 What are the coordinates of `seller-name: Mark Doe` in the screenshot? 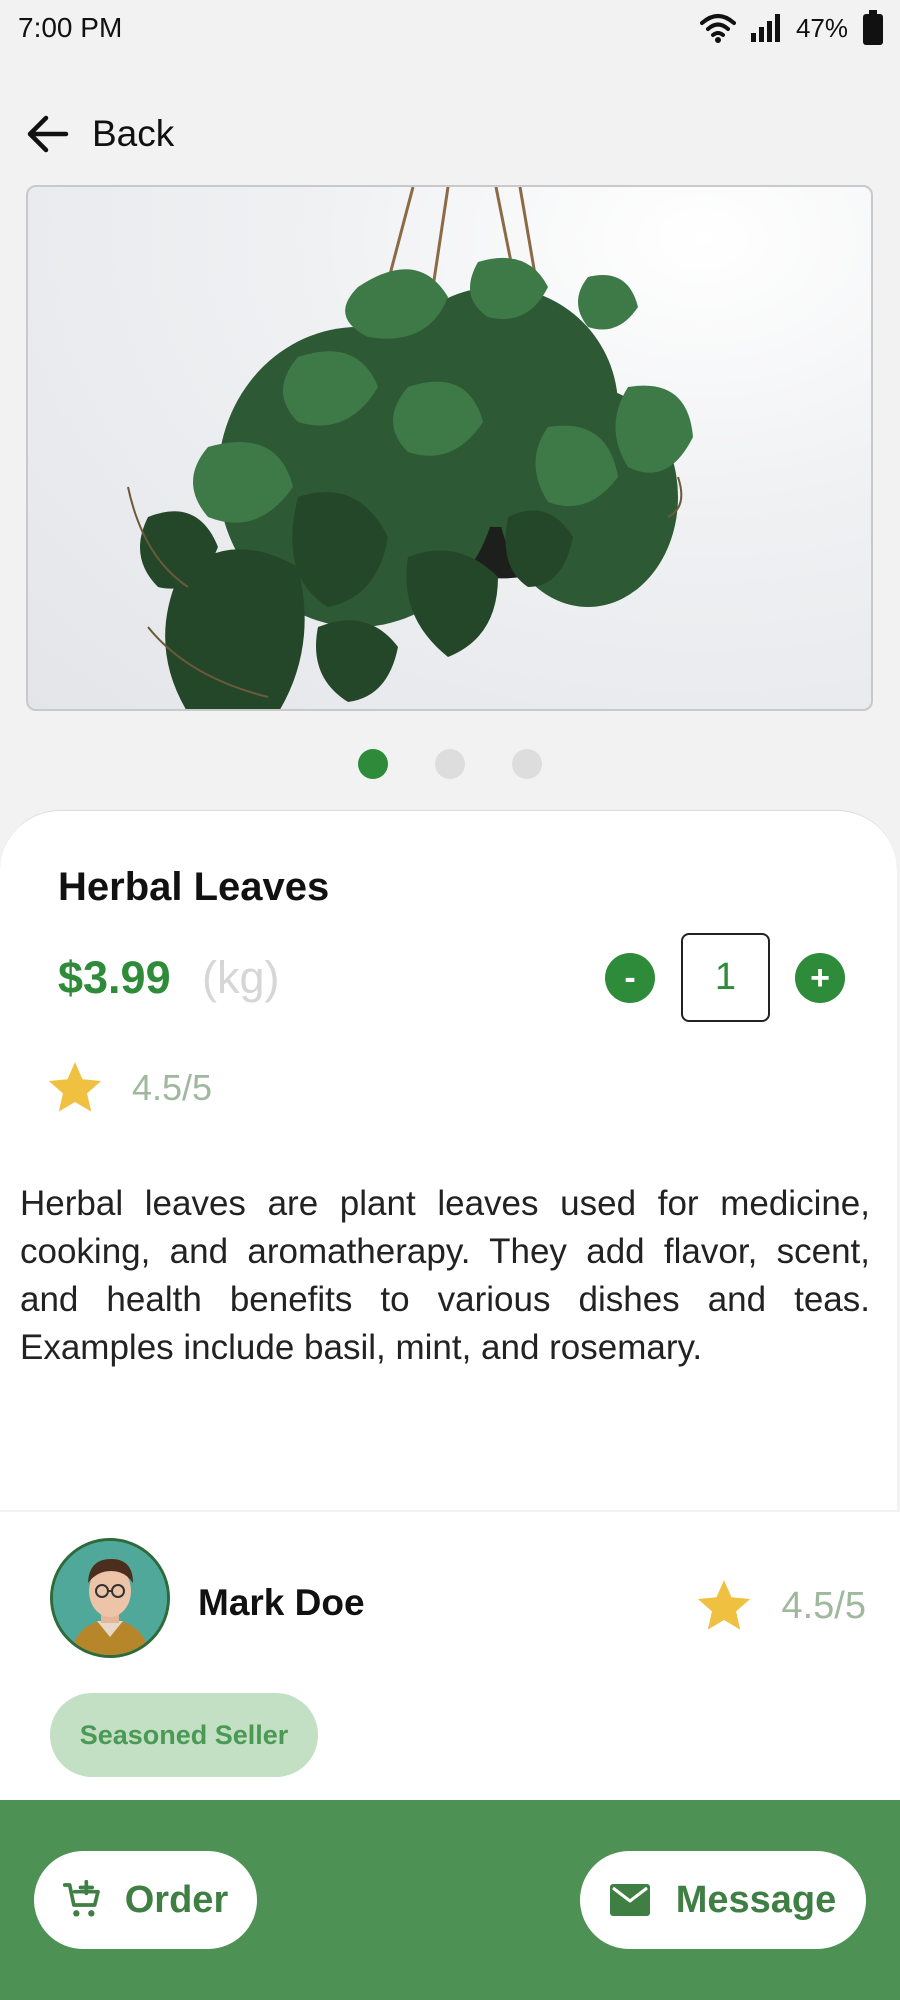 It's located at (281, 1602).